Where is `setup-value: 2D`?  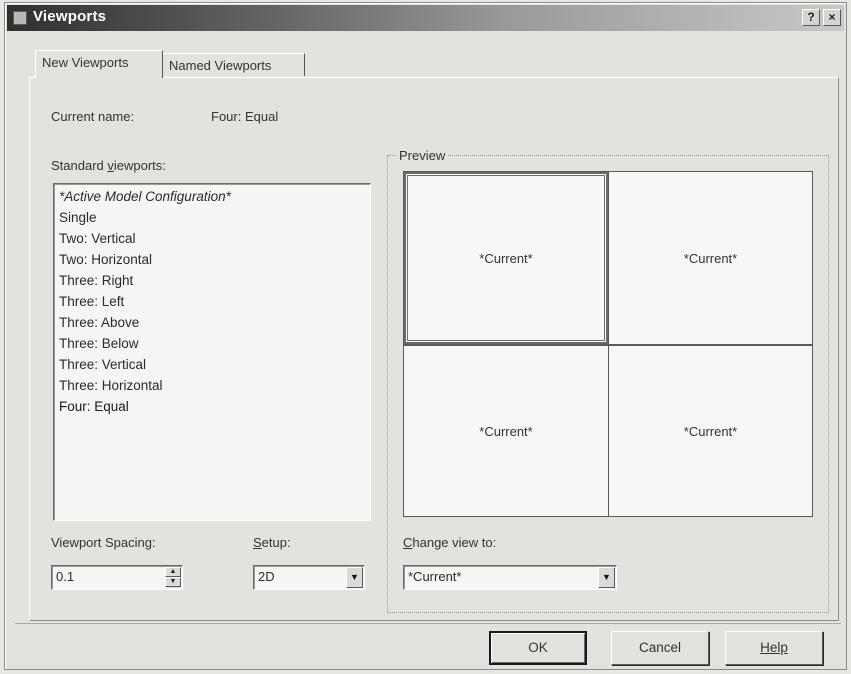
setup-value: 2D is located at coordinates (266, 576).